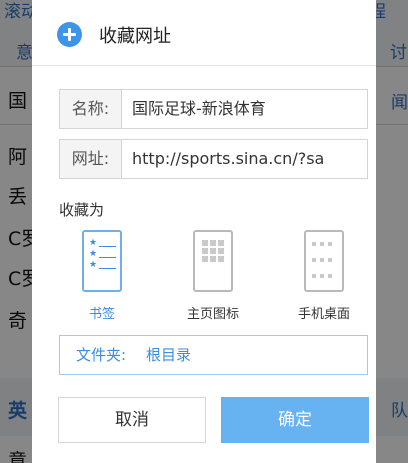 The image size is (408, 463). Describe the element at coordinates (204, 33) in the screenshot. I see `dialog-header: 收藏网址` at that location.